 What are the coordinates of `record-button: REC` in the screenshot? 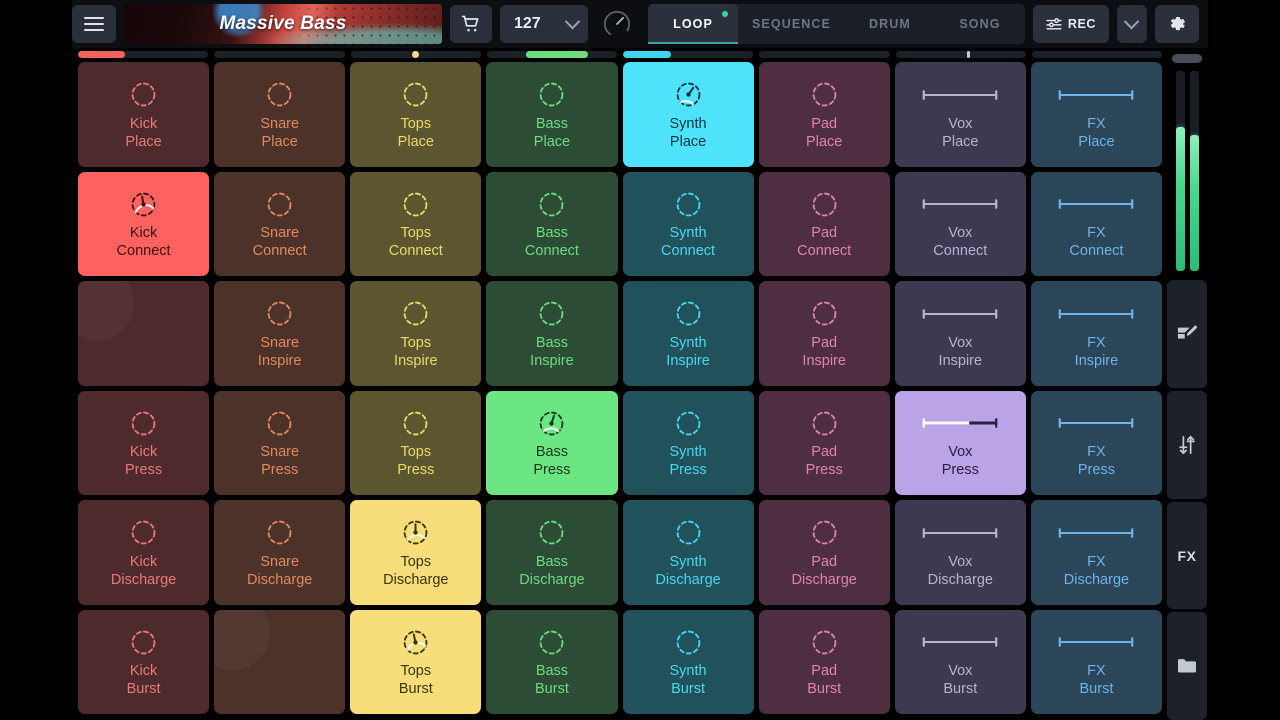 It's located at (1070, 24).